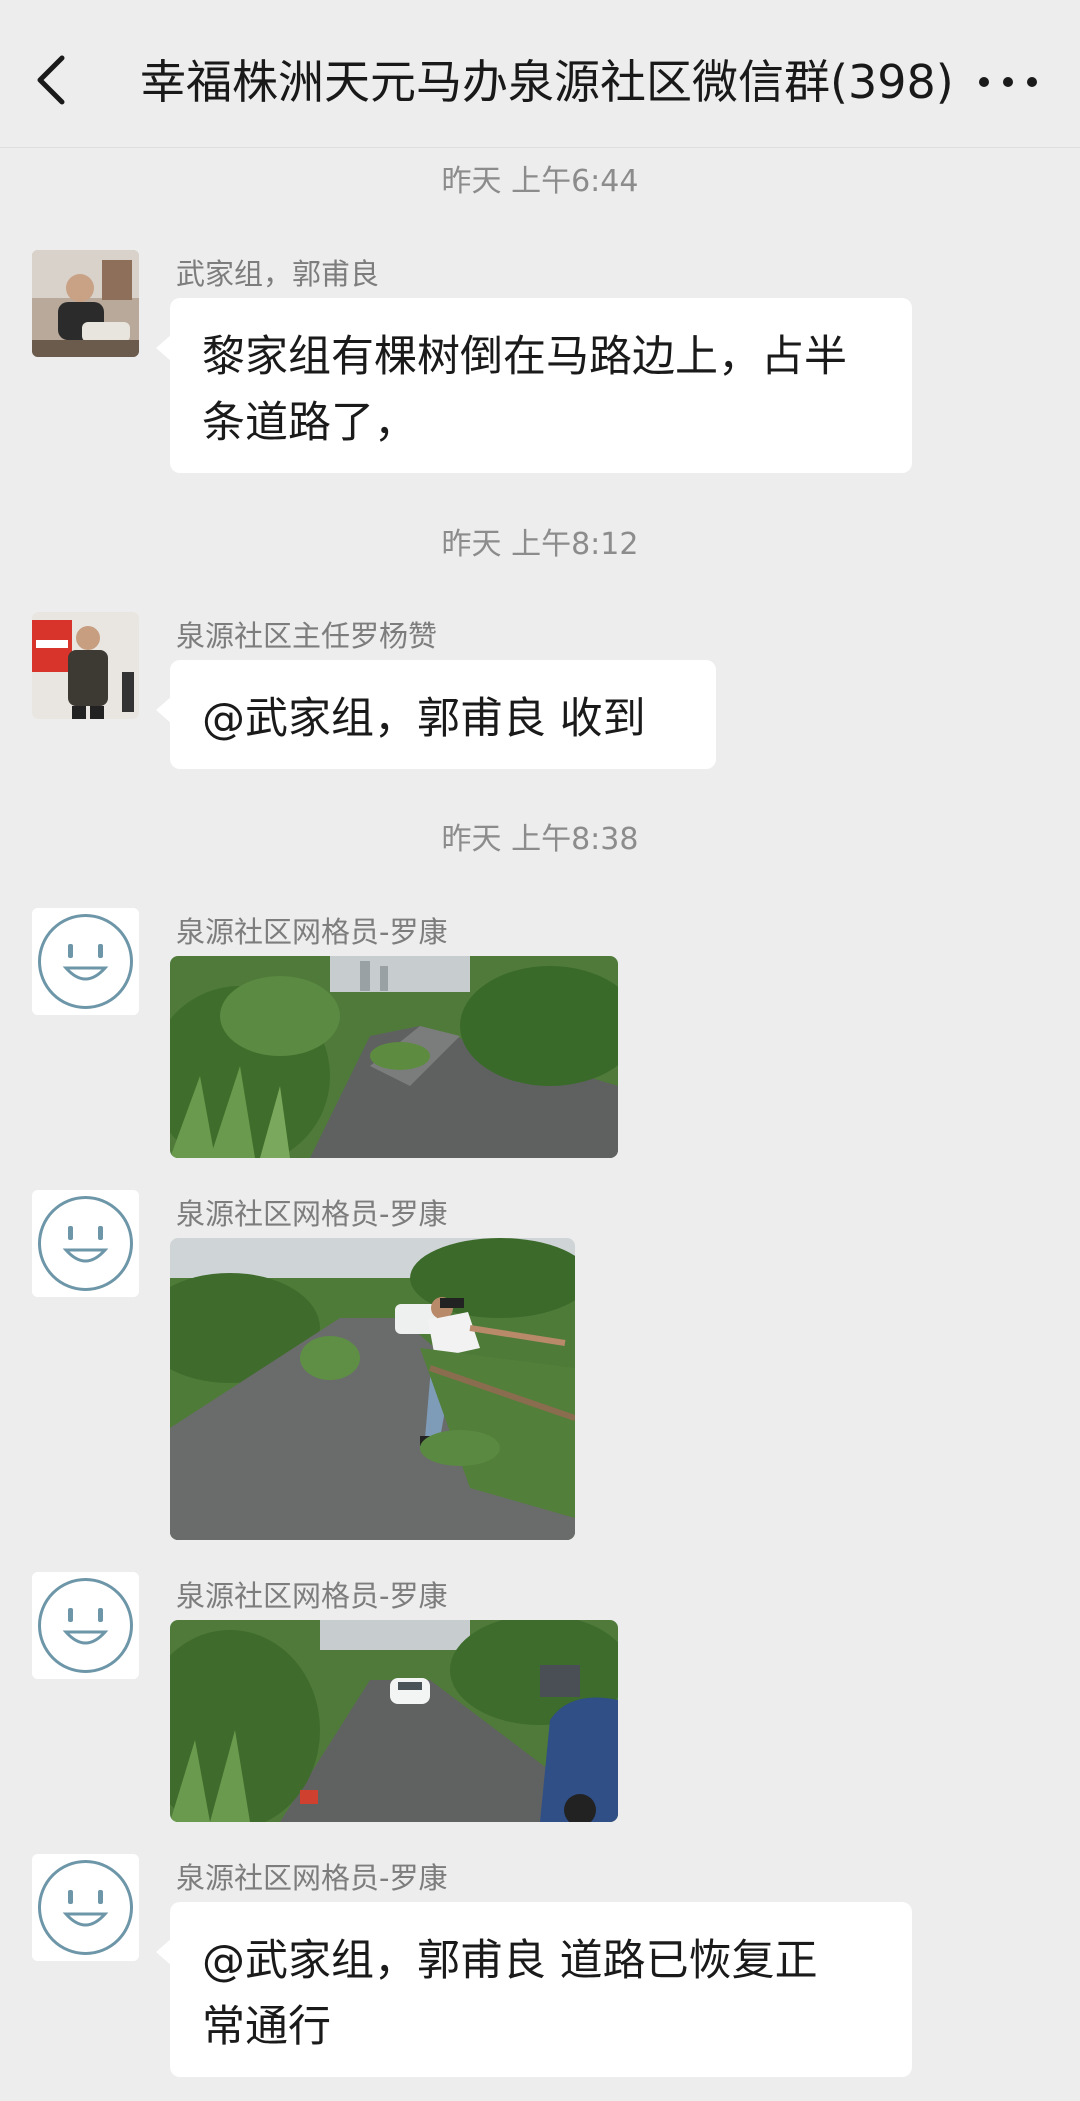 The height and width of the screenshot is (2101, 1080). What do you see at coordinates (534, 1989) in the screenshot?
I see `message-bubble: @武家组，郭甫良 道路已恢复正 常通行` at bounding box center [534, 1989].